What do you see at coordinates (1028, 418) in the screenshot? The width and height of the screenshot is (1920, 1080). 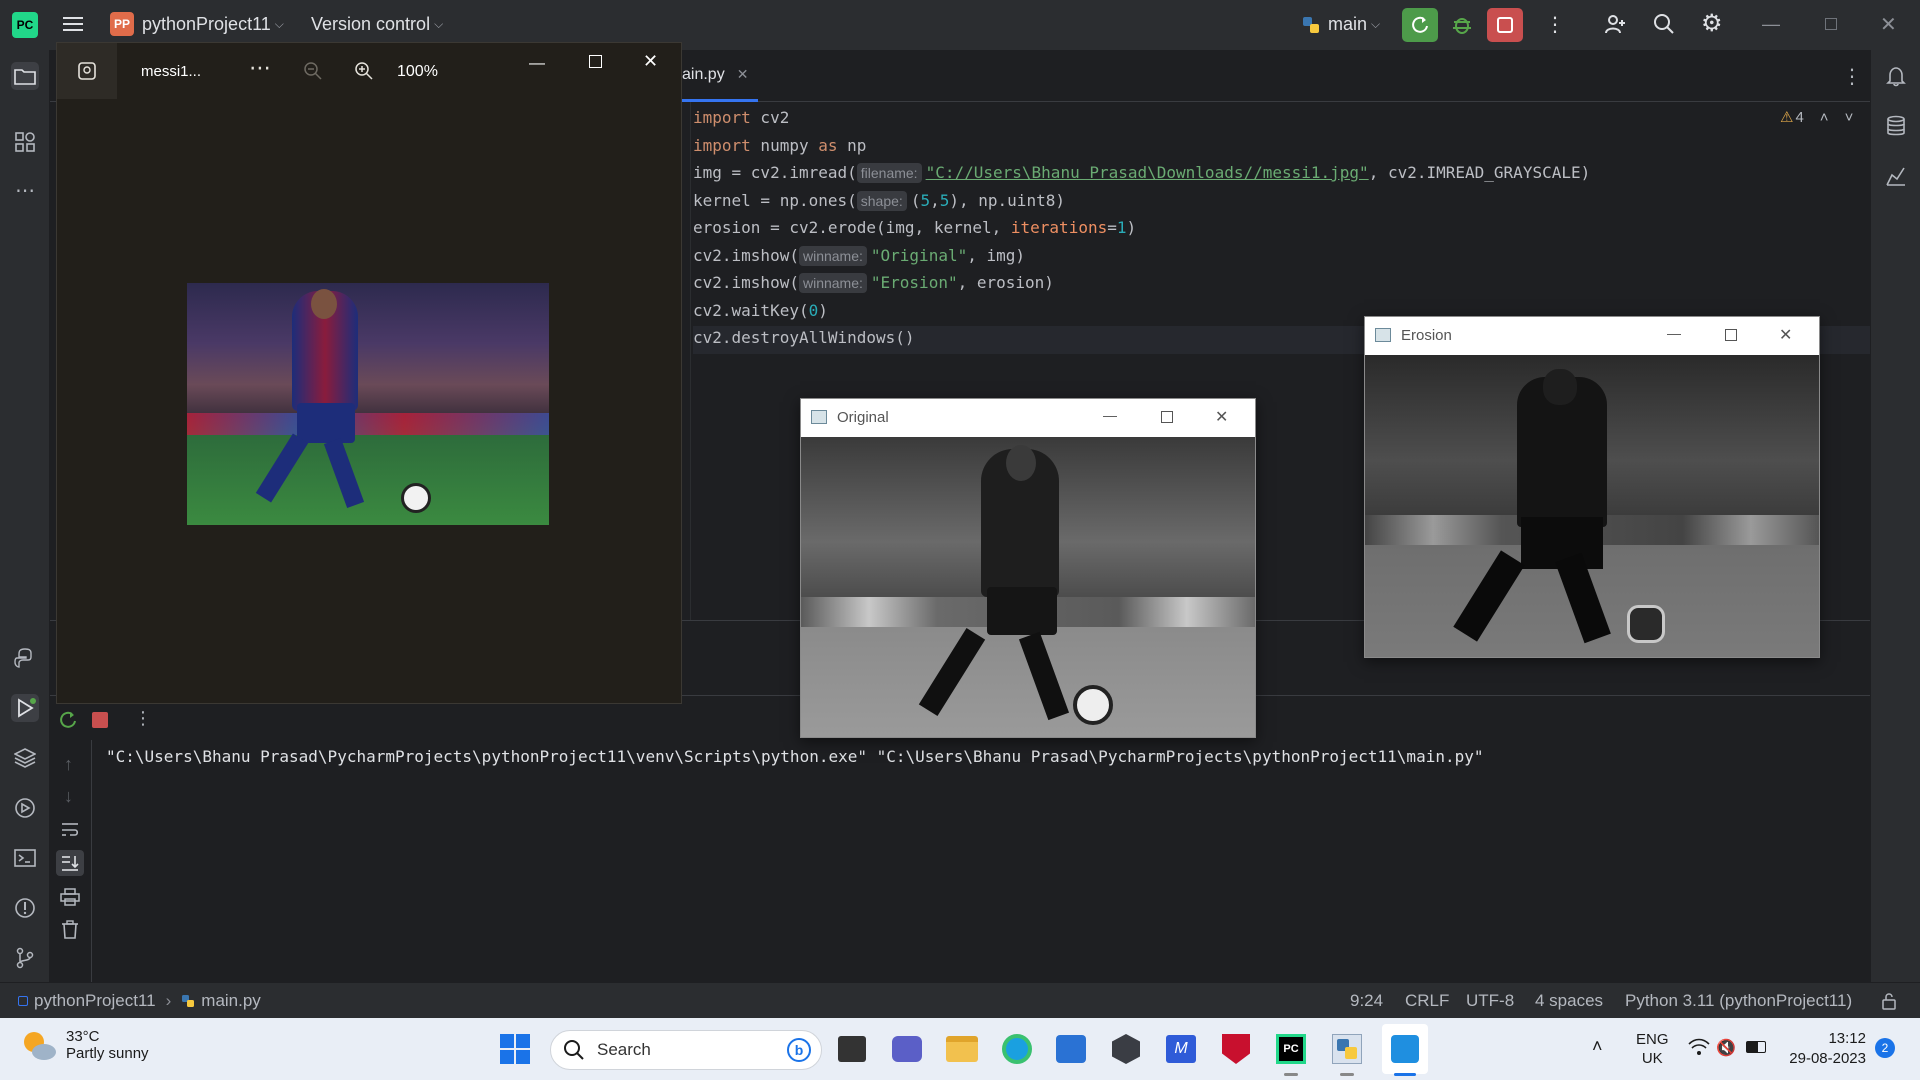 I see `original-title-bar: Original — ✕` at bounding box center [1028, 418].